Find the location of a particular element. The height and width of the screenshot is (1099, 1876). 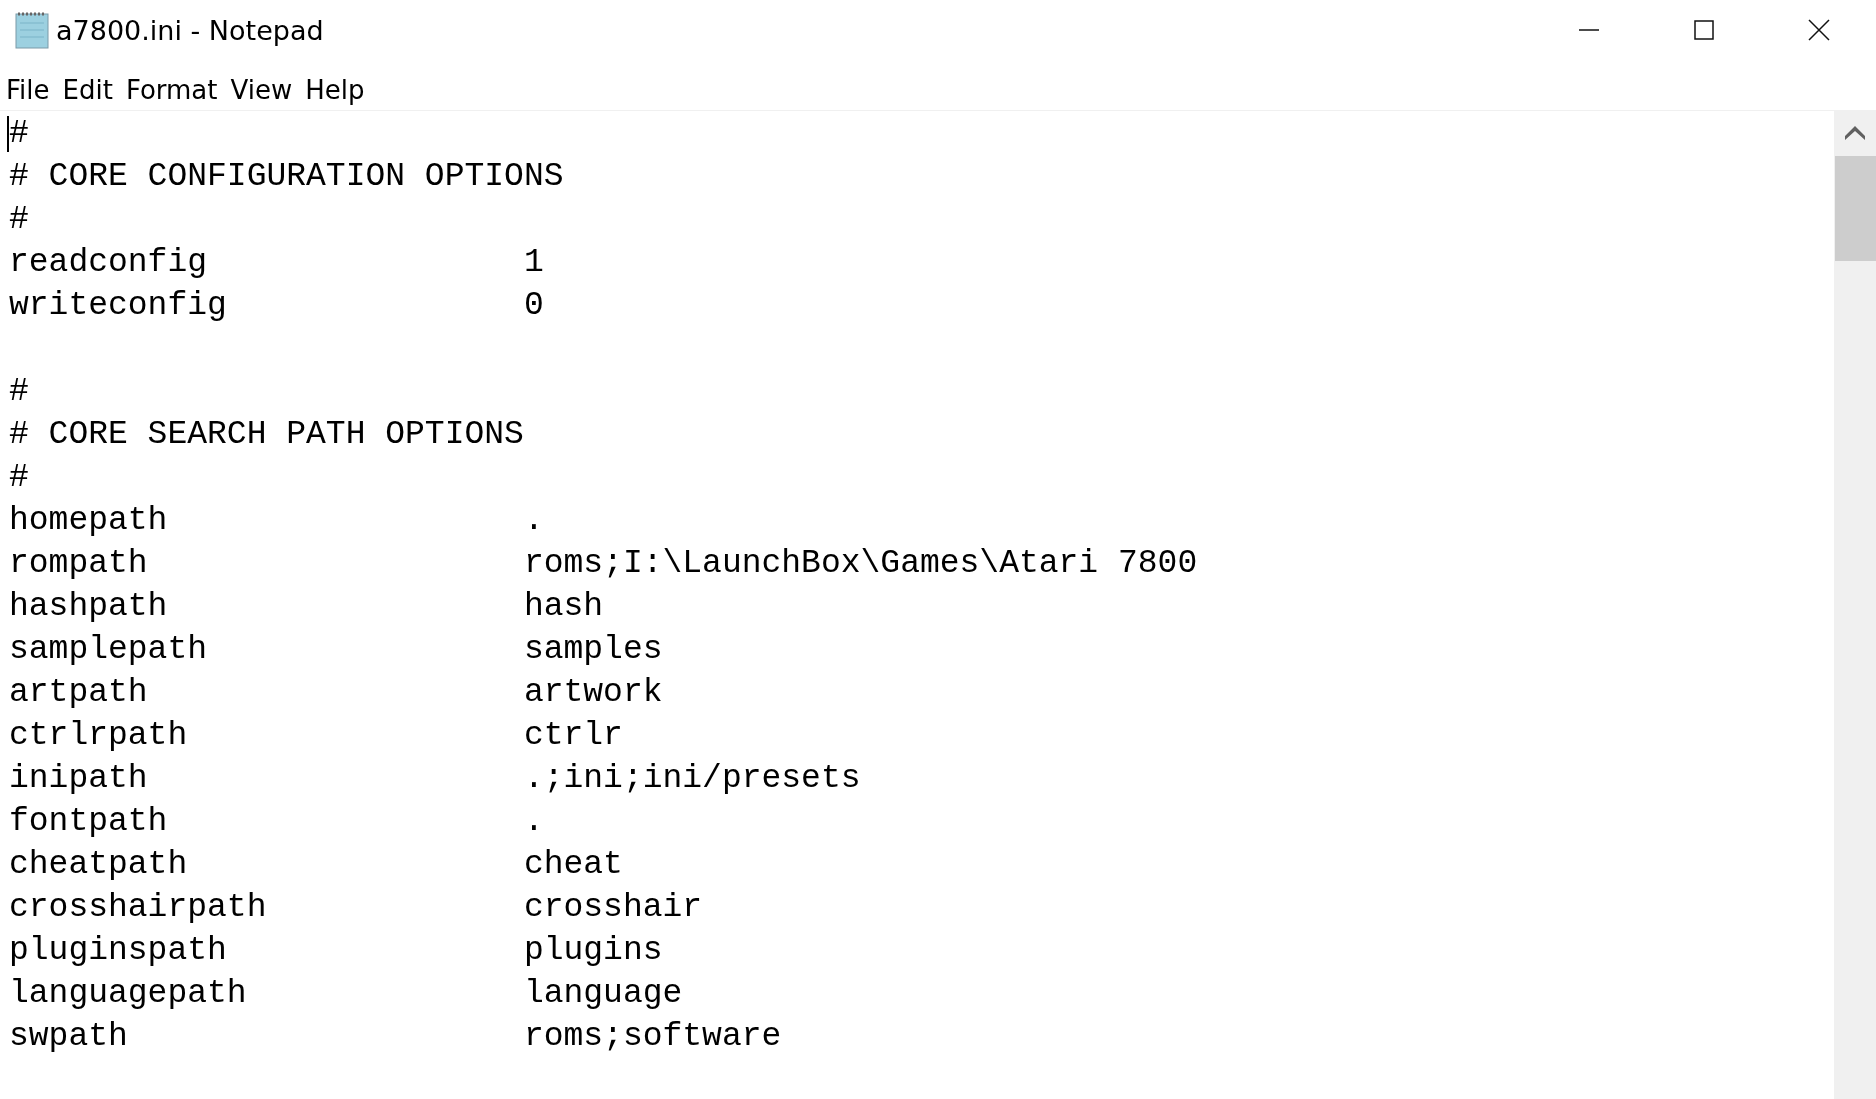

setting-name: rompath is located at coordinates (78, 563).